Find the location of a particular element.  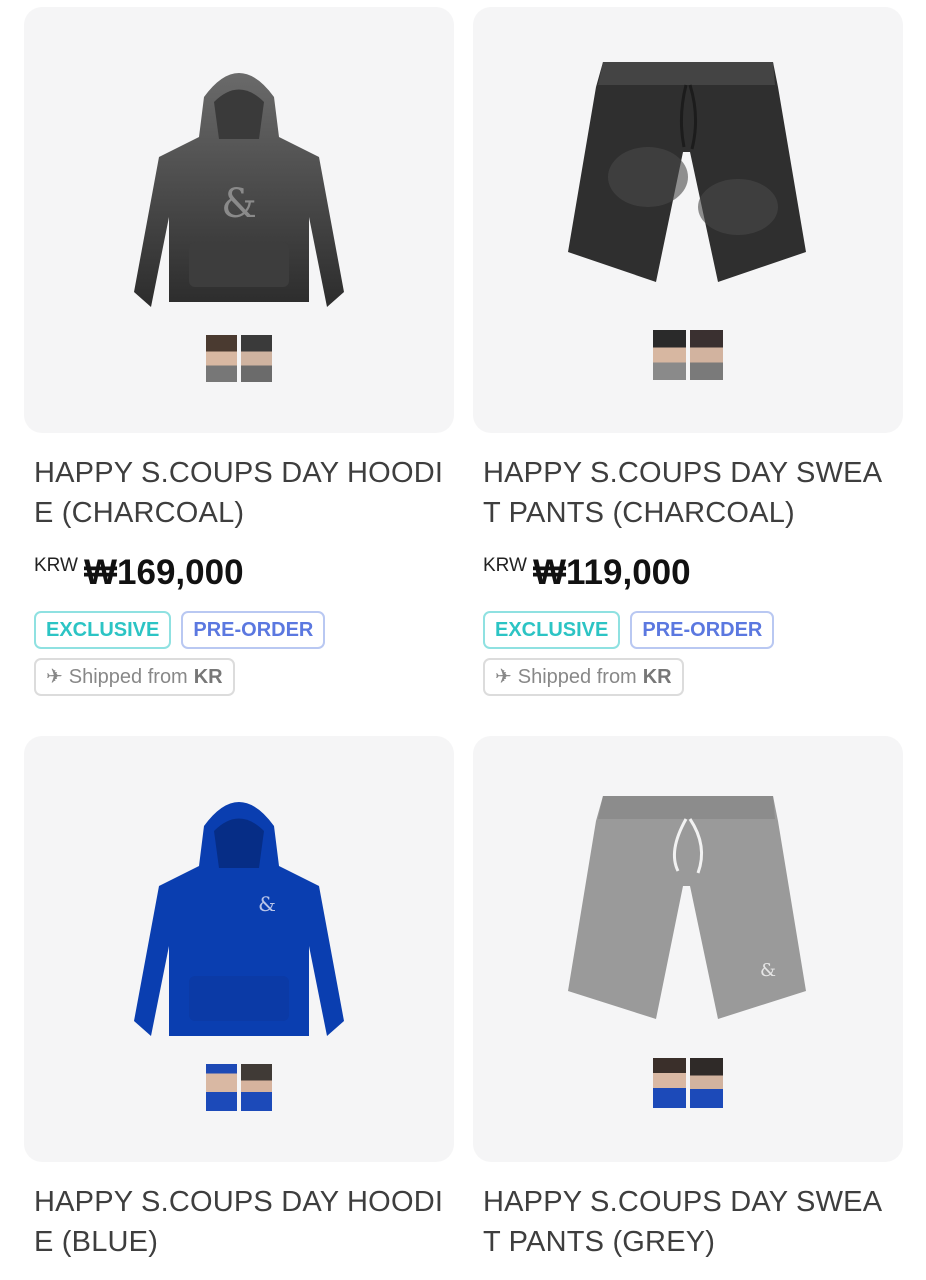

shorts-image is located at coordinates (687, 172).